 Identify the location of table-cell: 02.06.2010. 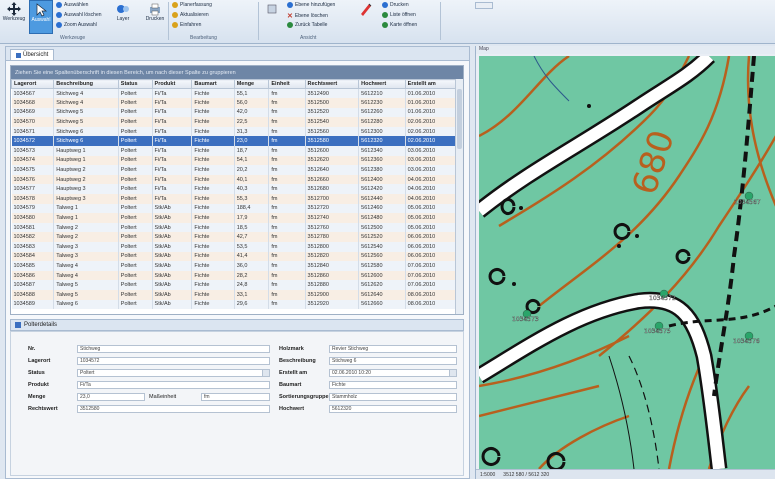
(431, 122).